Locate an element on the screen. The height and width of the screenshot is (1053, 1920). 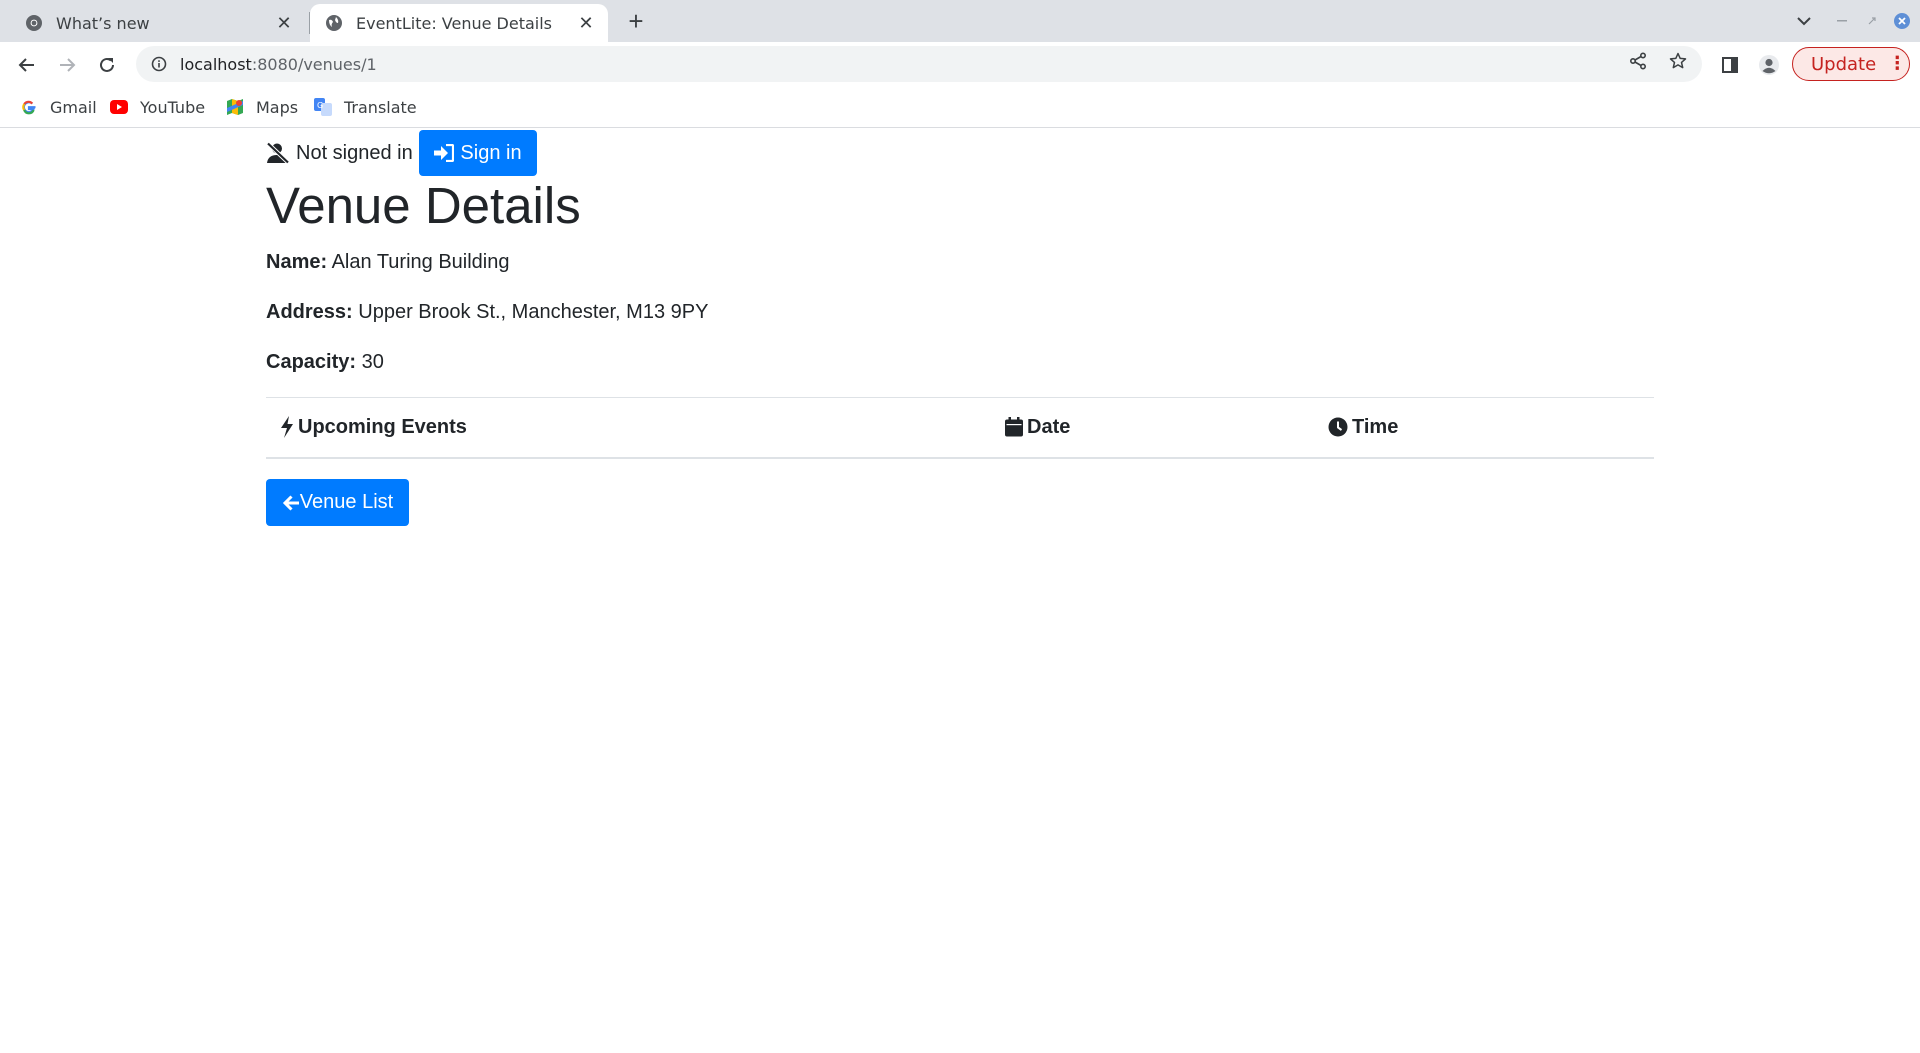
bookmark-maps: Maps is located at coordinates (262, 107).